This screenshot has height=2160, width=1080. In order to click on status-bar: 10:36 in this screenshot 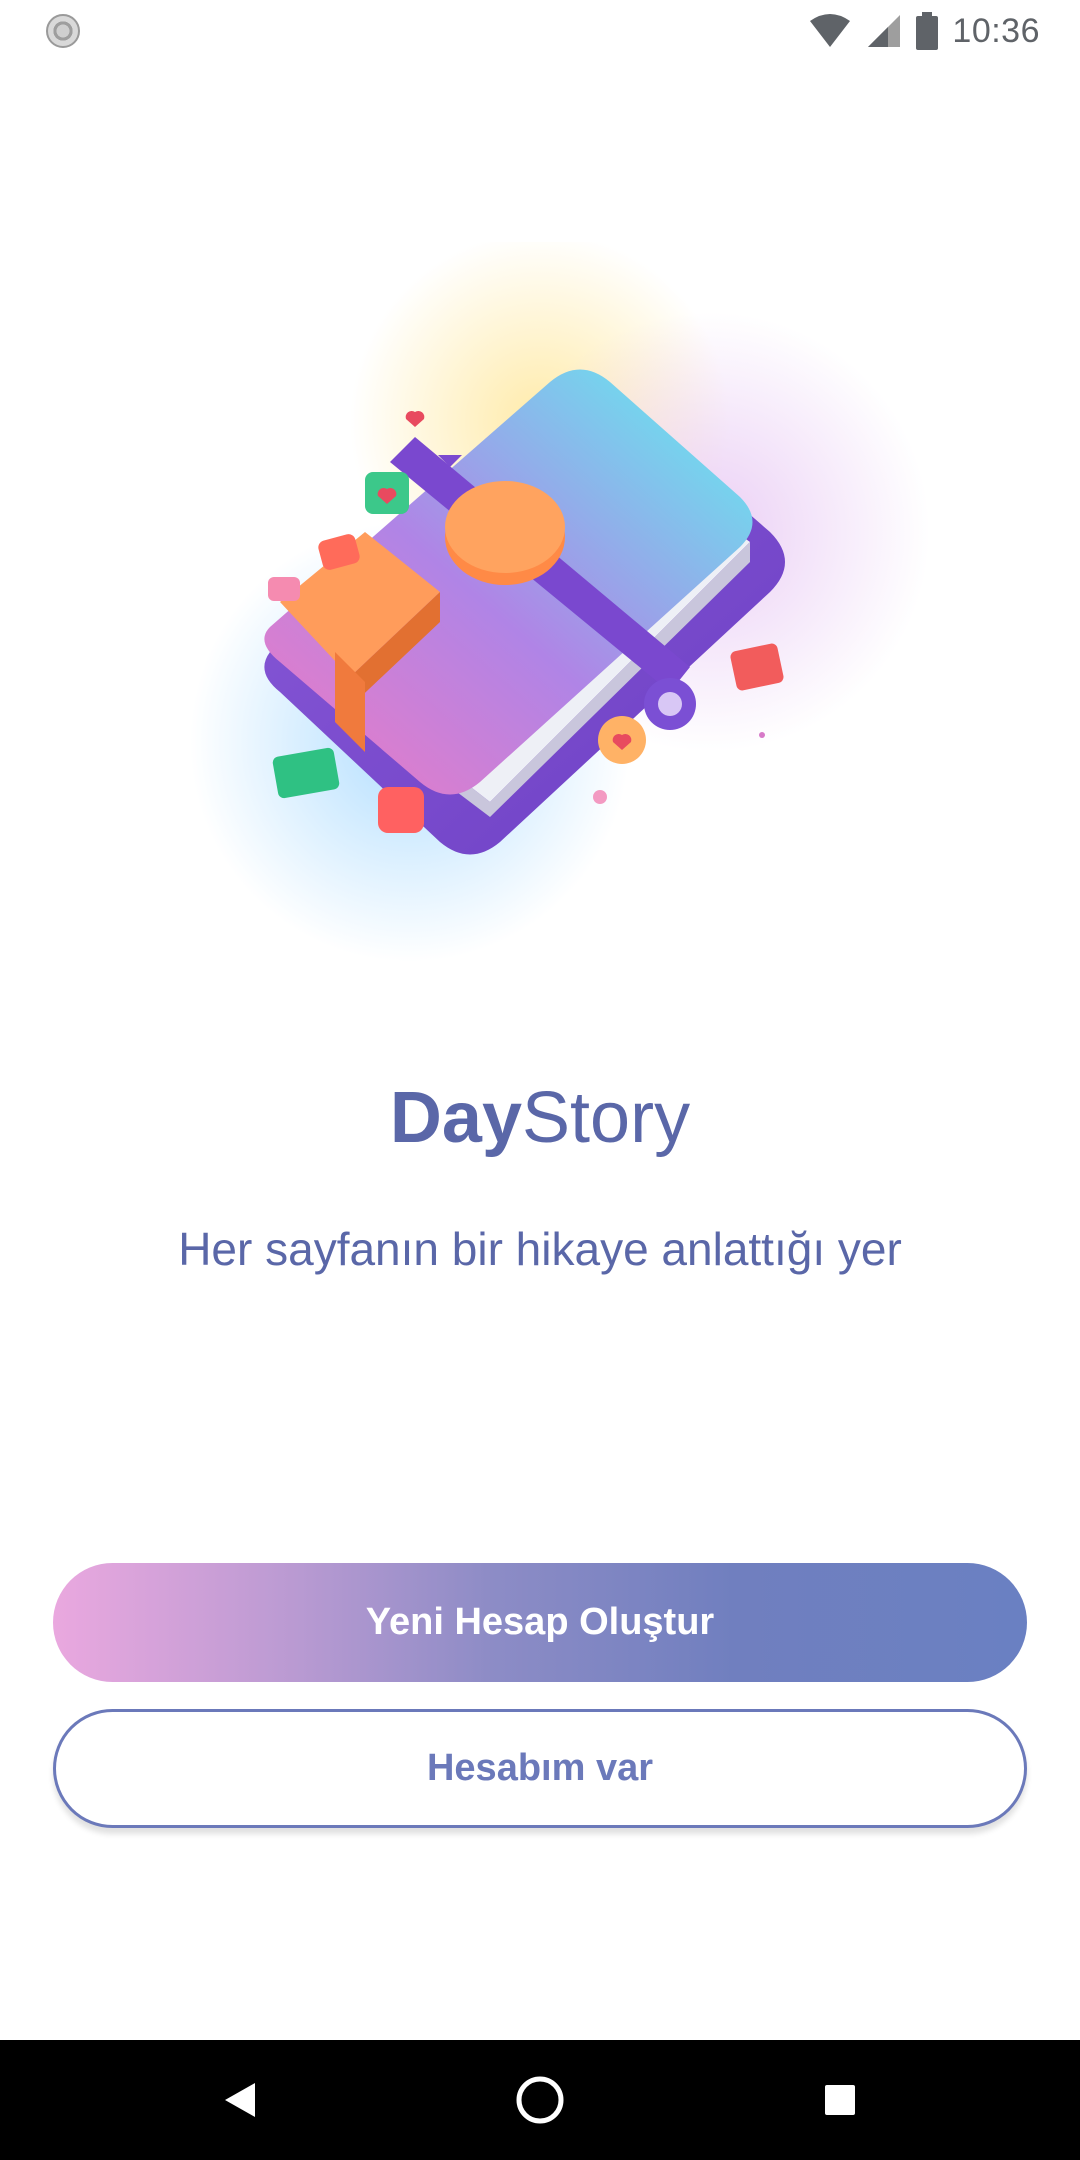, I will do `click(540, 31)`.